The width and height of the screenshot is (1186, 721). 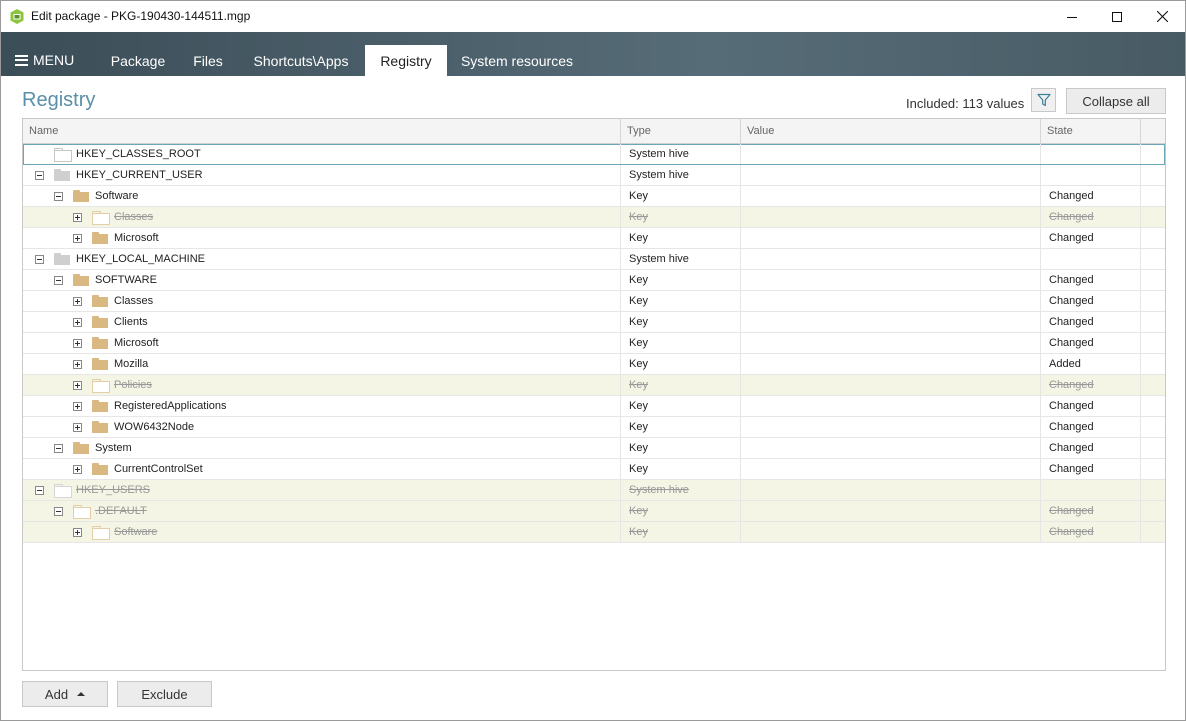 I want to click on column-header-type: Type, so click(x=681, y=131).